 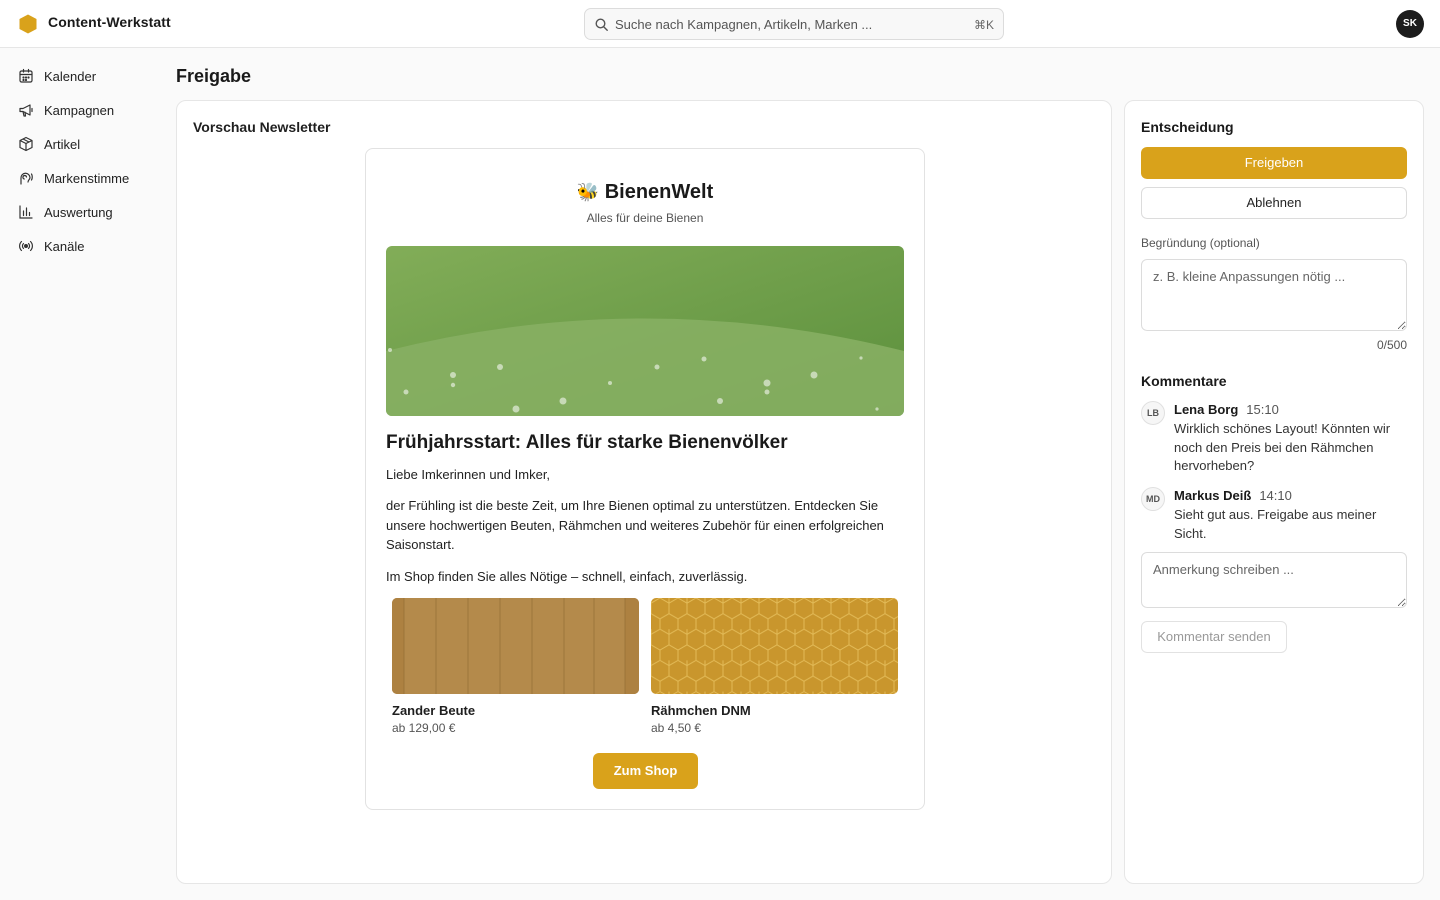 I want to click on newsletter-greeting: Liebe Imkerinnen und Imker,, so click(x=468, y=474).